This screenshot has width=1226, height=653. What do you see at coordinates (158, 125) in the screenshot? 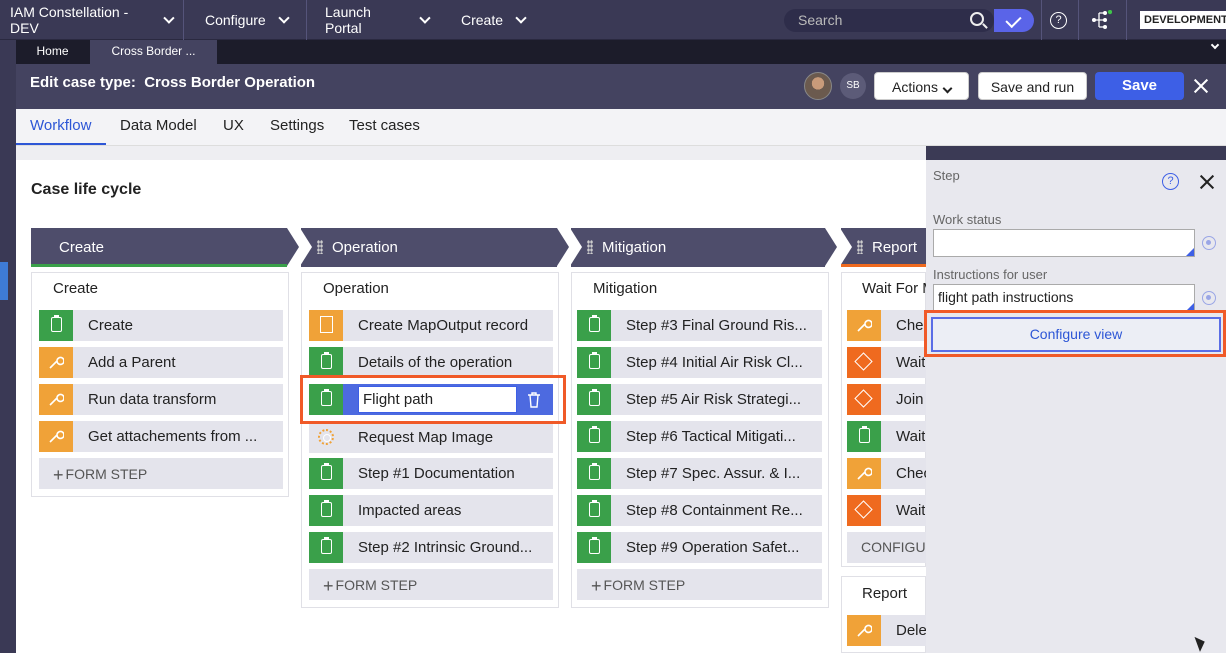
I see `tab-data-model: Data Model` at bounding box center [158, 125].